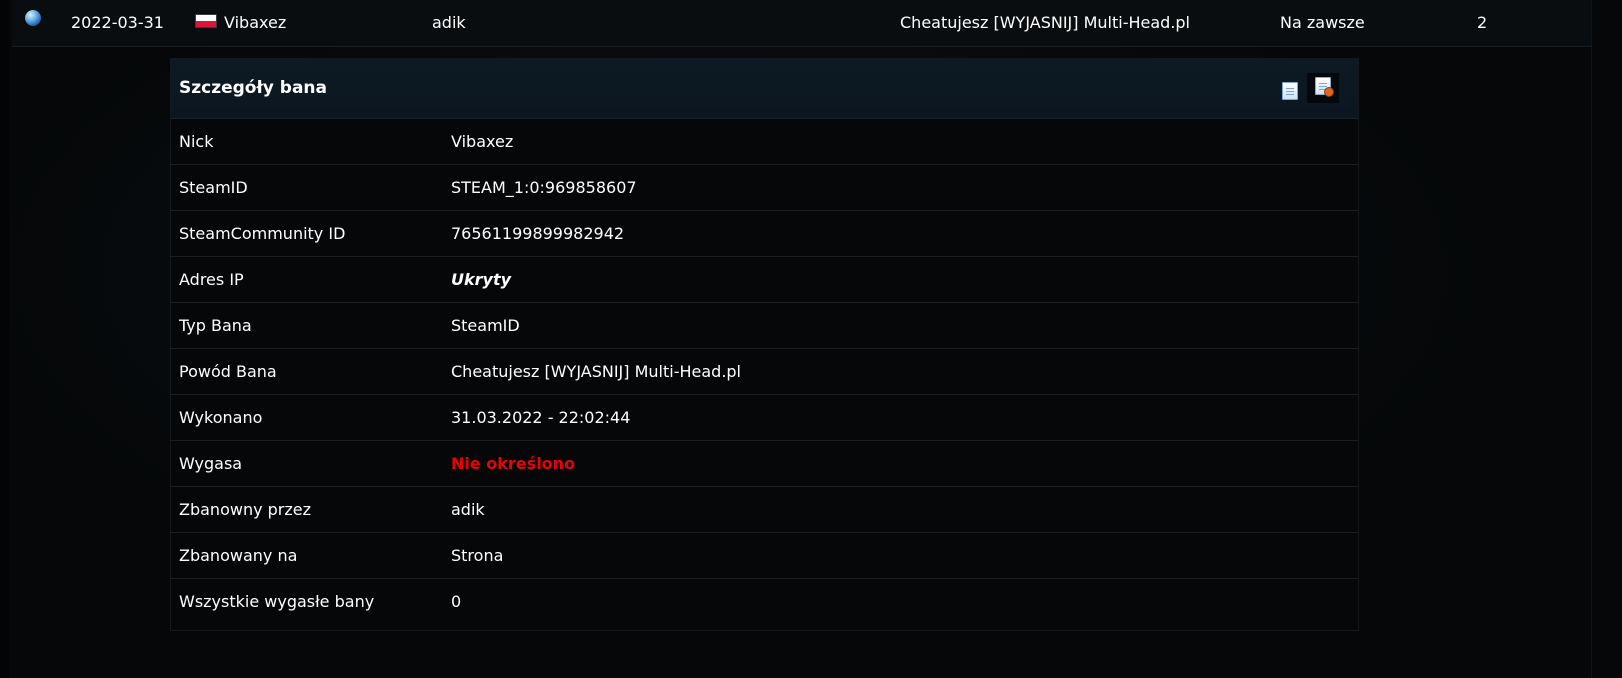 Image resolution: width=1622 pixels, height=678 pixels. Describe the element at coordinates (477, 555) in the screenshot. I see `detail-value: Strona` at that location.